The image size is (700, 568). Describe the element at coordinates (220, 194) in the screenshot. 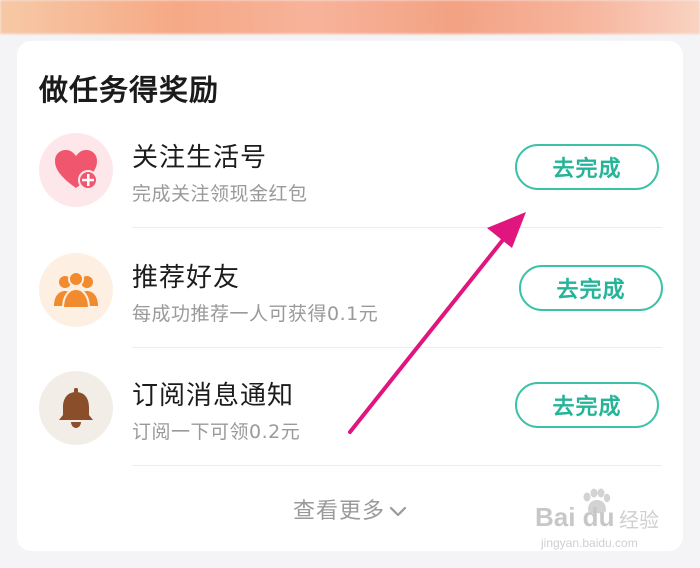

I see `task-desc: 完成关注领现金红包` at that location.